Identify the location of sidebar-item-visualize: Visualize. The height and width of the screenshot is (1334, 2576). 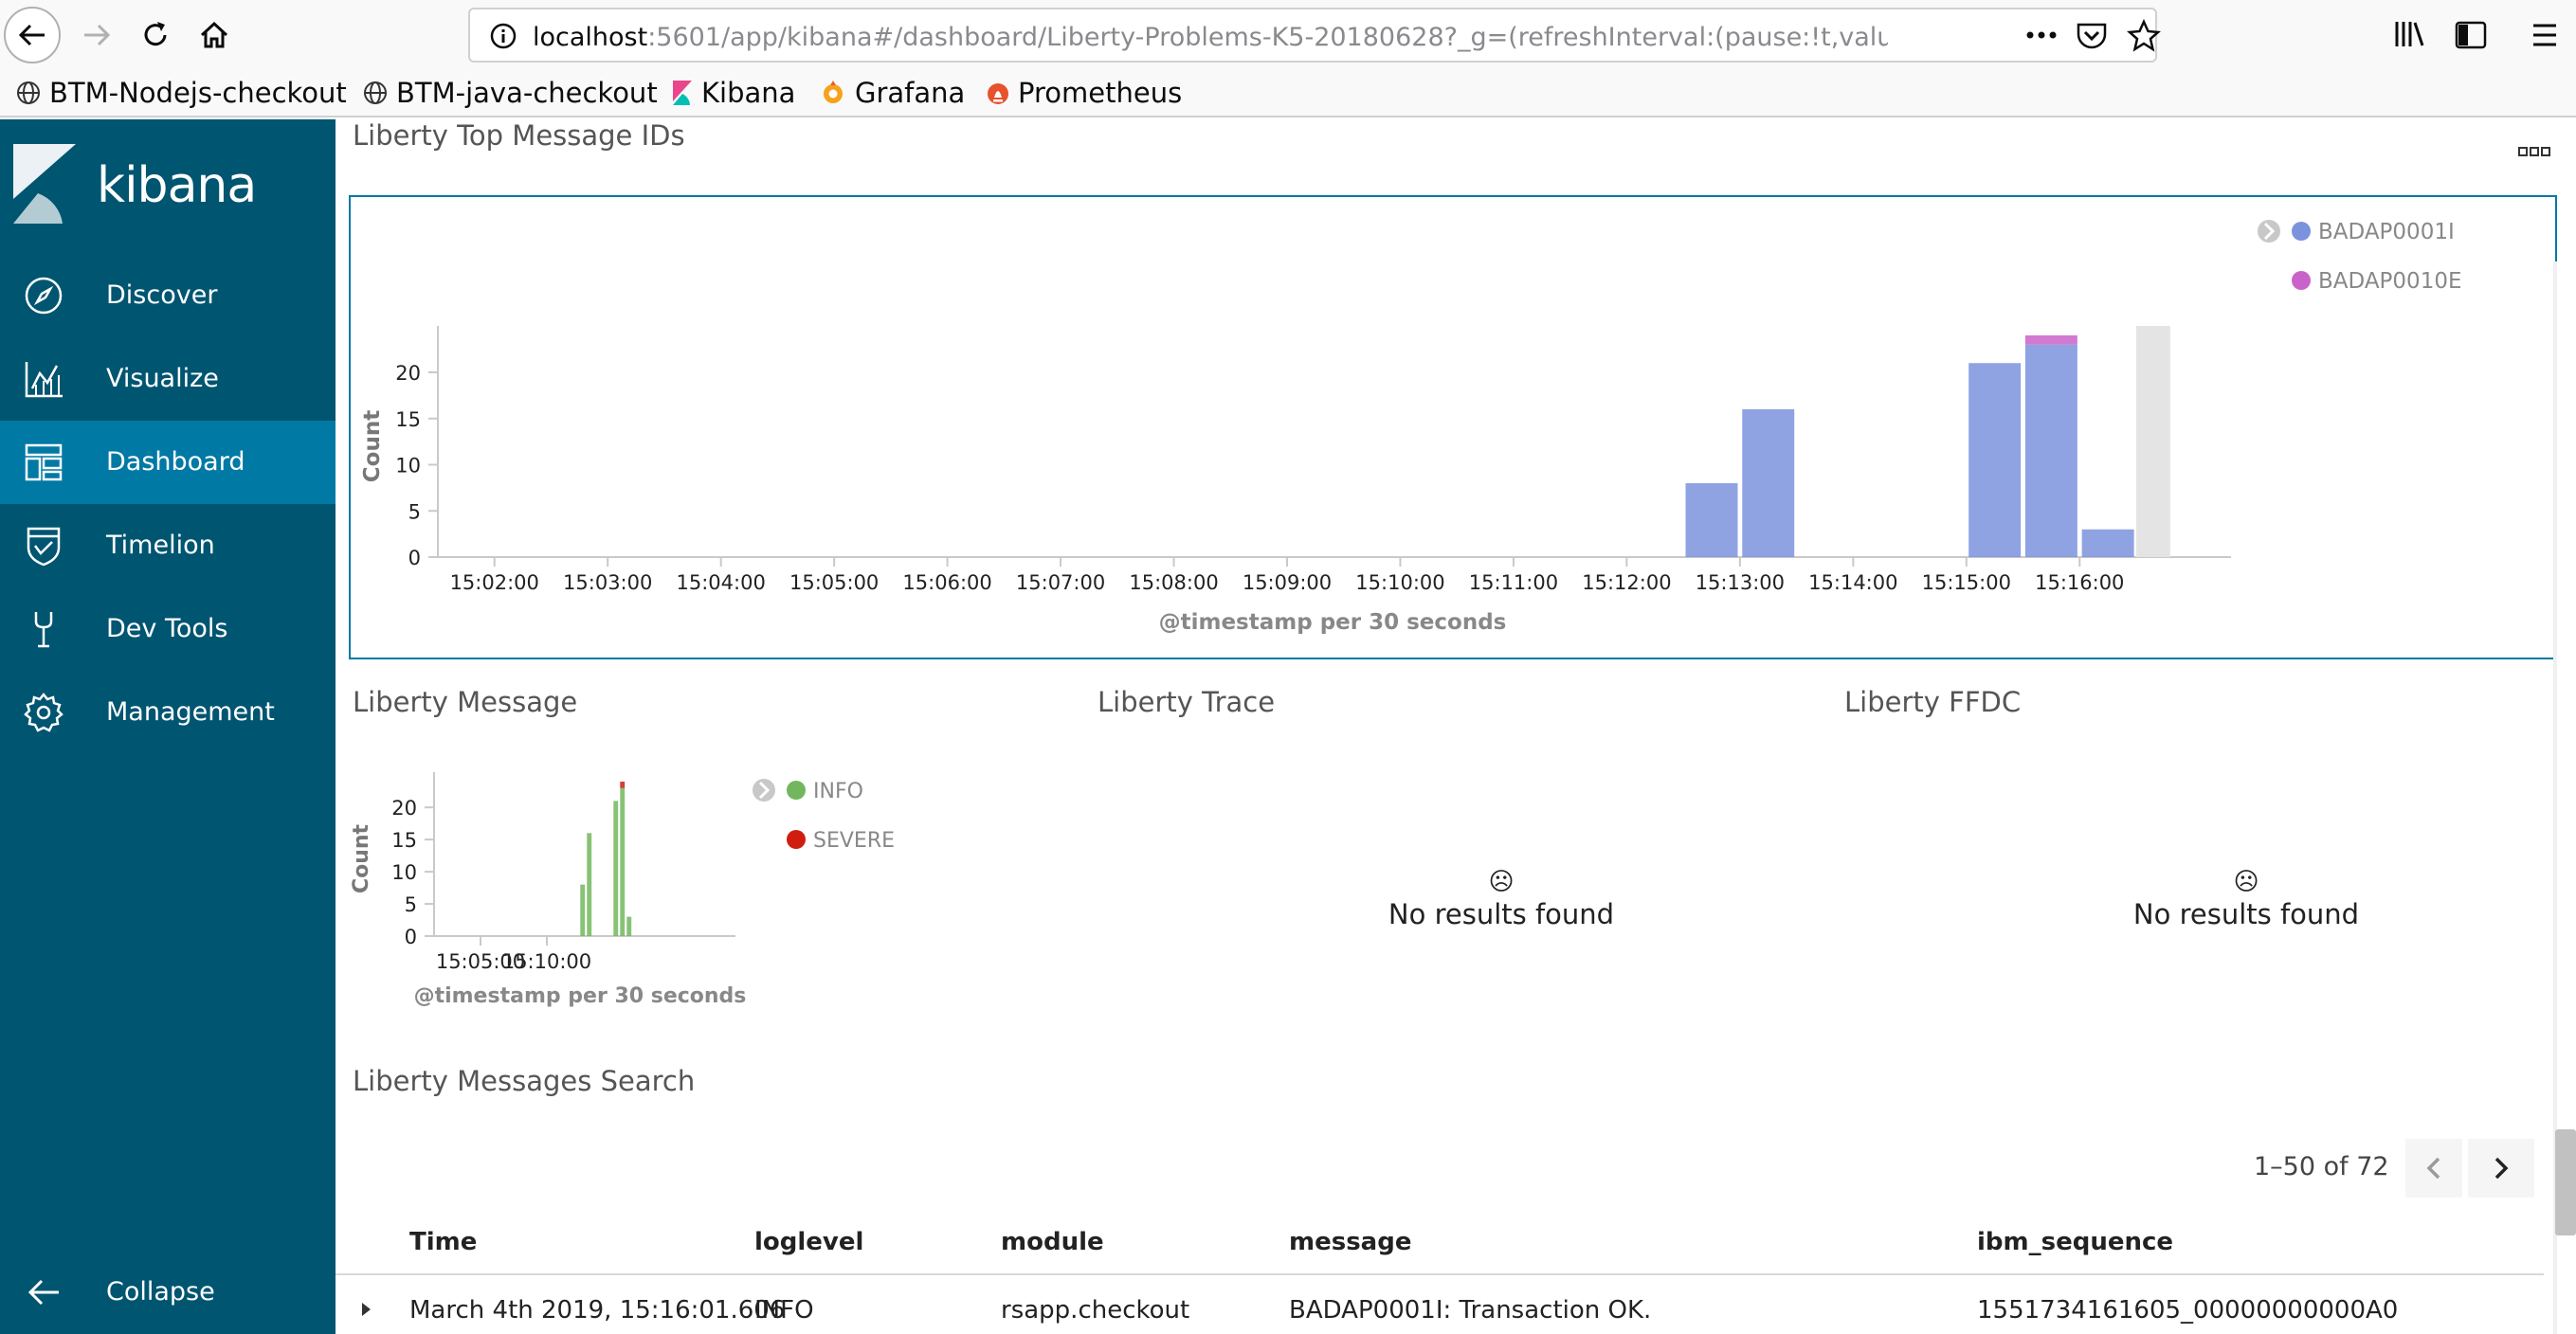
(168, 379).